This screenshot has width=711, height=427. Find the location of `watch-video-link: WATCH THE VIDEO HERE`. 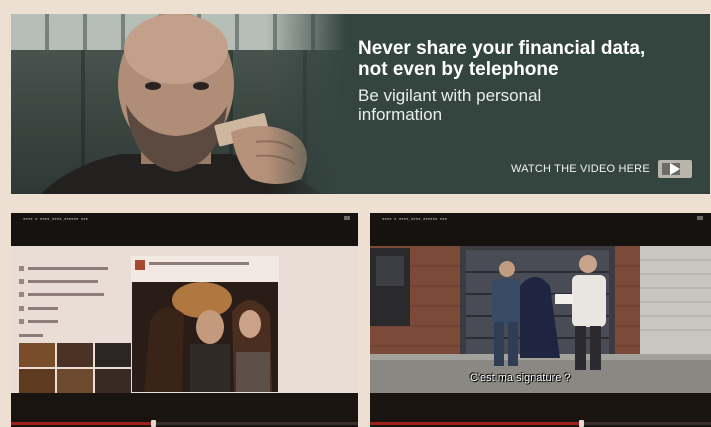

watch-video-link: WATCH THE VIDEO HERE is located at coordinates (601, 169).